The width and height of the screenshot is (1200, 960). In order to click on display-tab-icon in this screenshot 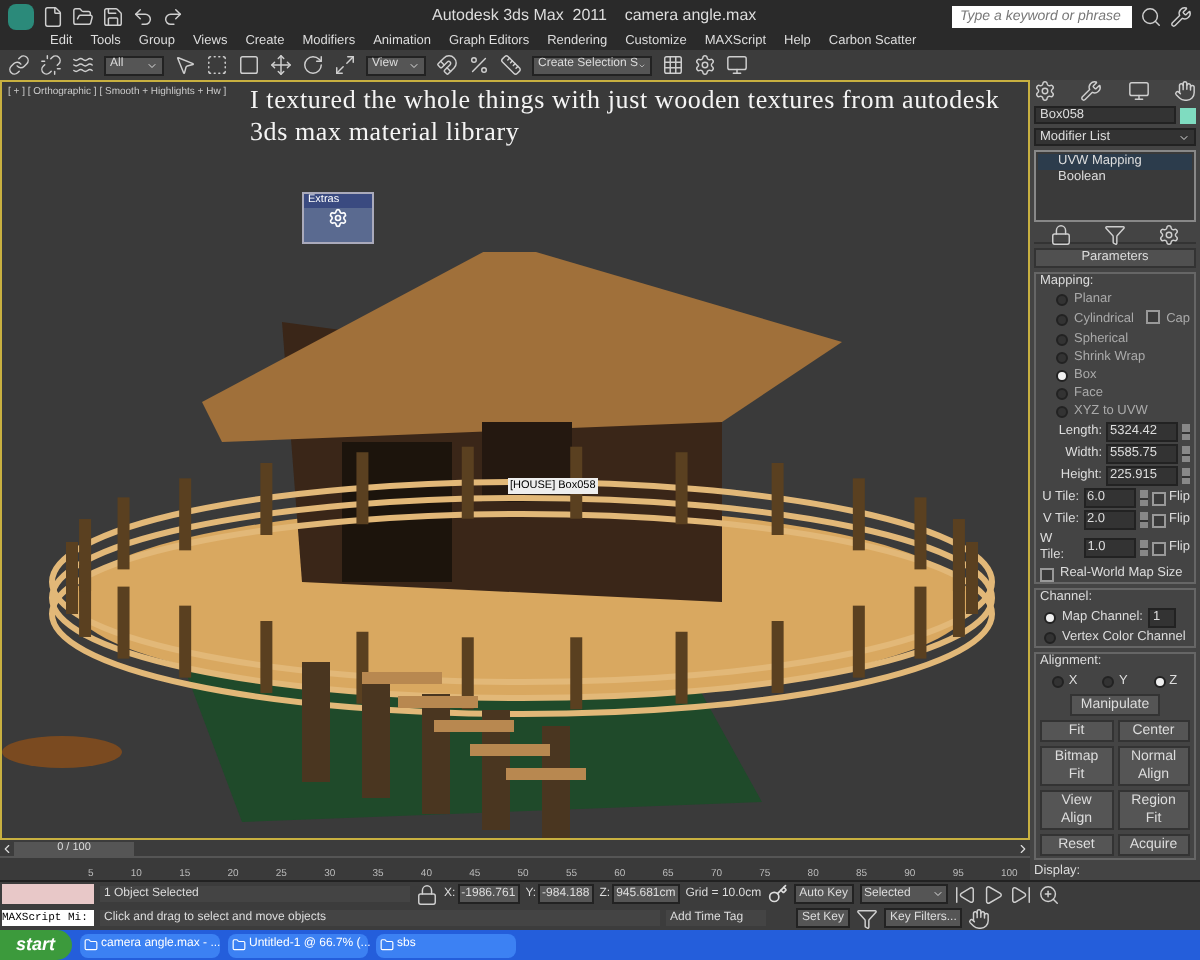, I will do `click(1138, 91)`.